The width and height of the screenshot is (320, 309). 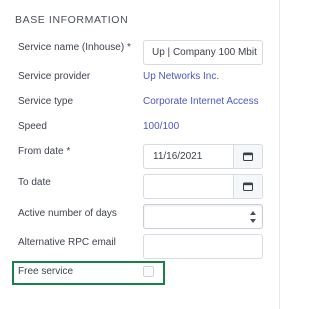 I want to click on to-date-calendar-button, so click(x=247, y=186).